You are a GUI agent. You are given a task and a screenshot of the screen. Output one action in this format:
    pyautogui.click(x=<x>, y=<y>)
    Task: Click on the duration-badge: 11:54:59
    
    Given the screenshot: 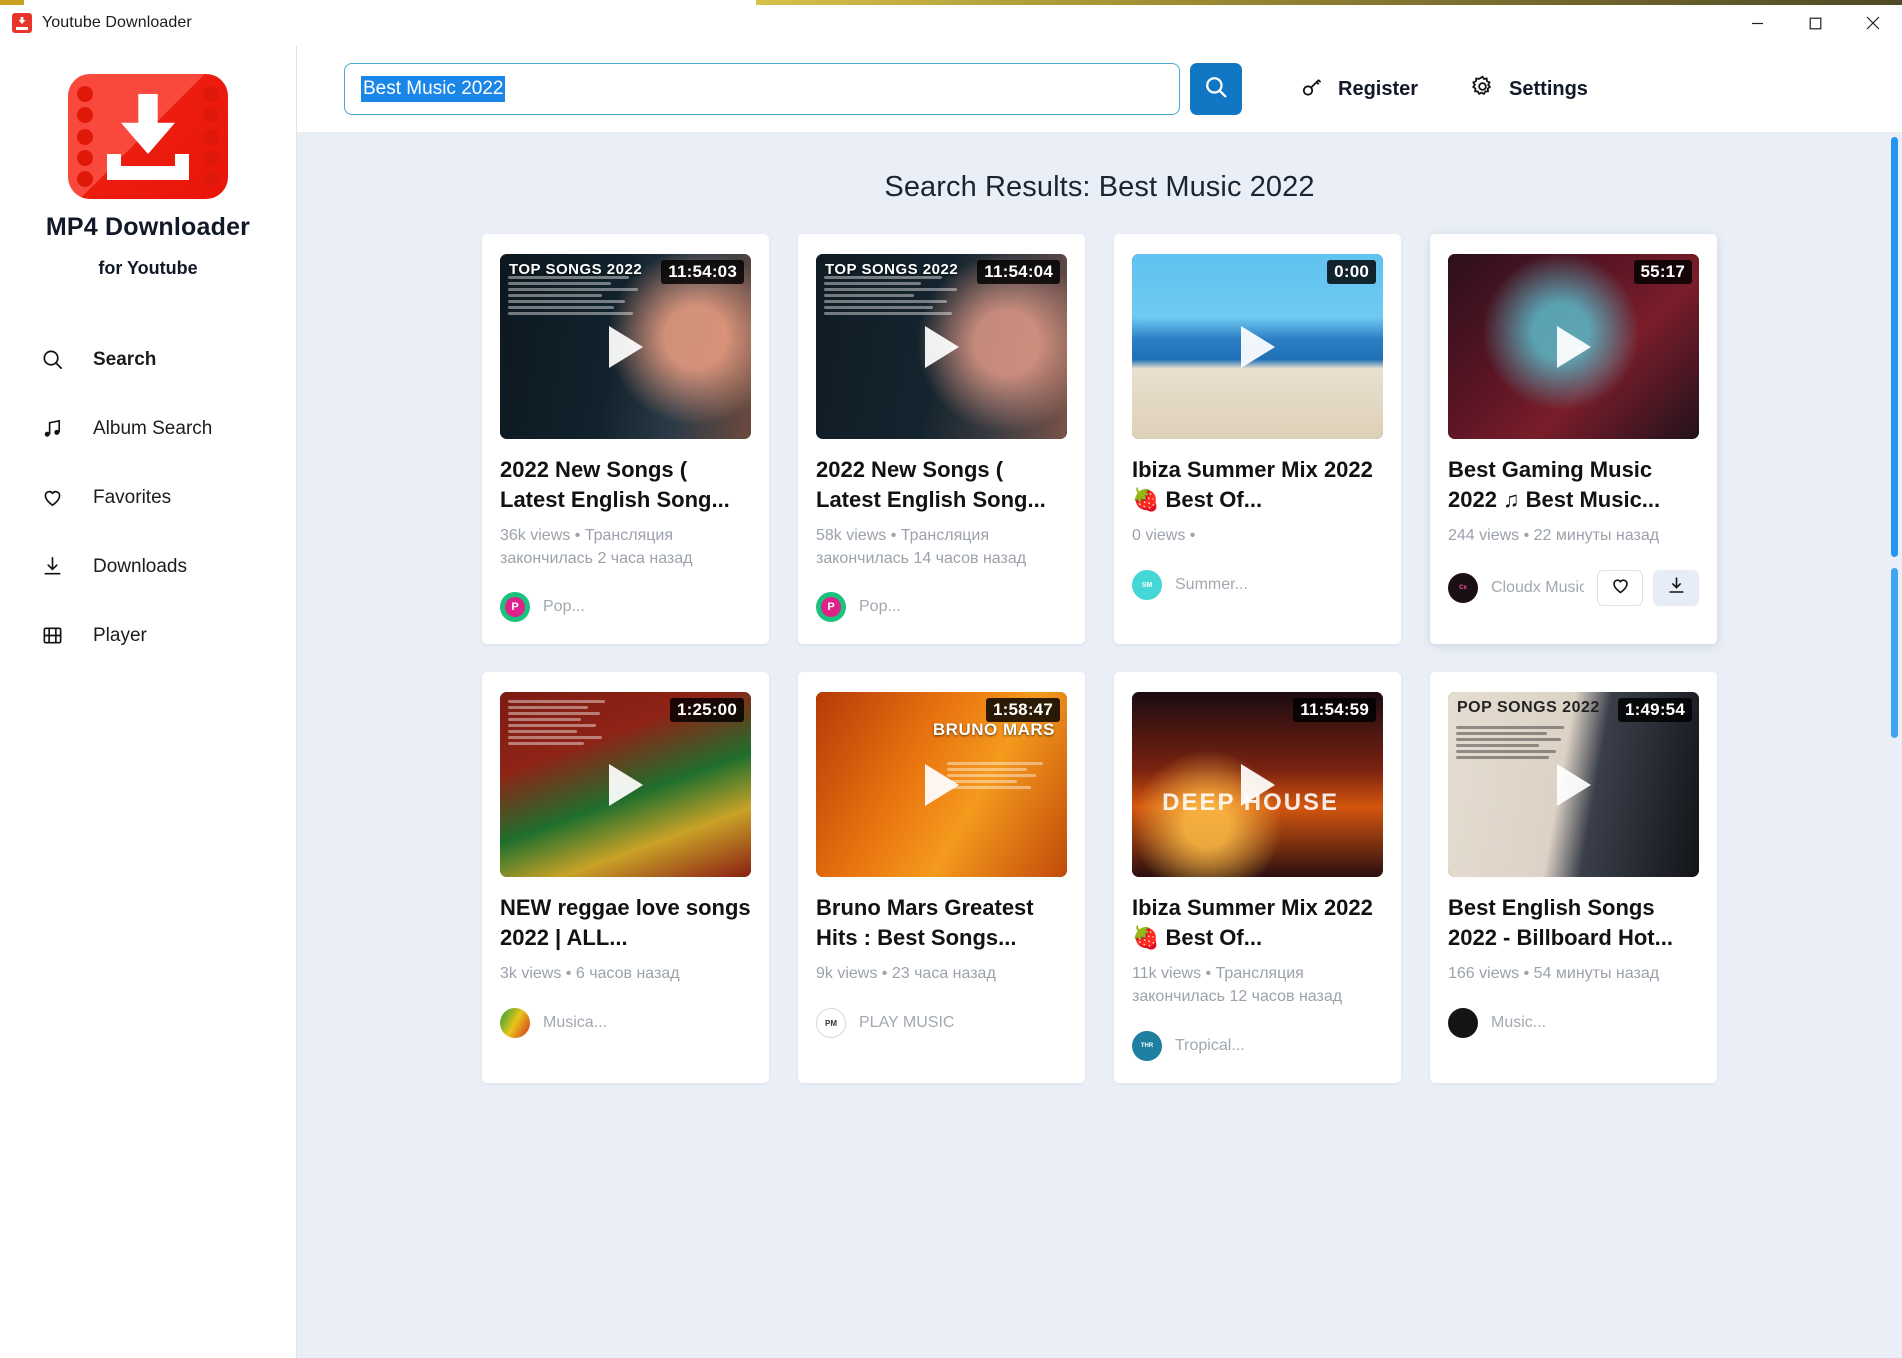 What is the action you would take?
    pyautogui.click(x=1334, y=710)
    